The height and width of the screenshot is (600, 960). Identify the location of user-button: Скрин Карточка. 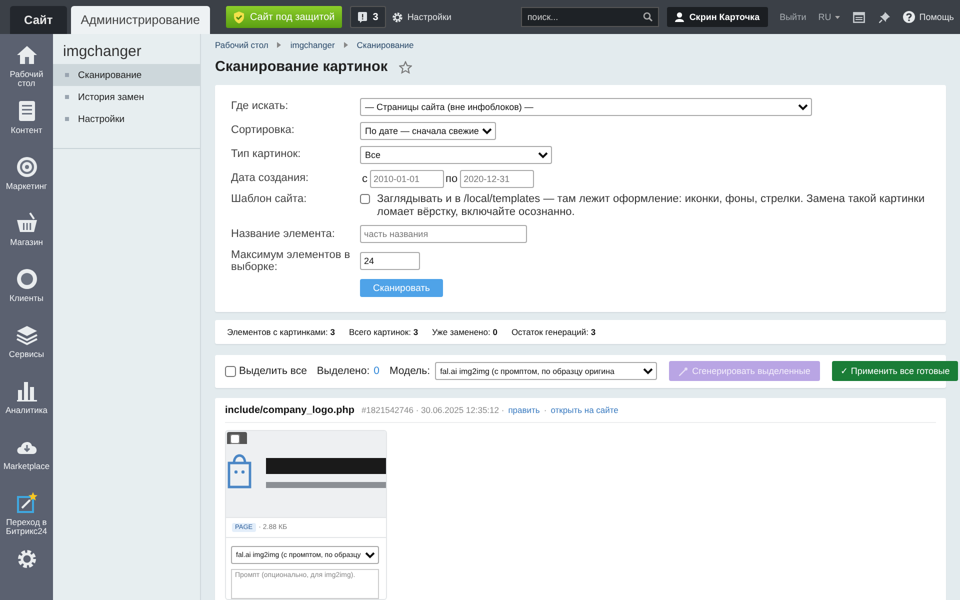
(717, 17).